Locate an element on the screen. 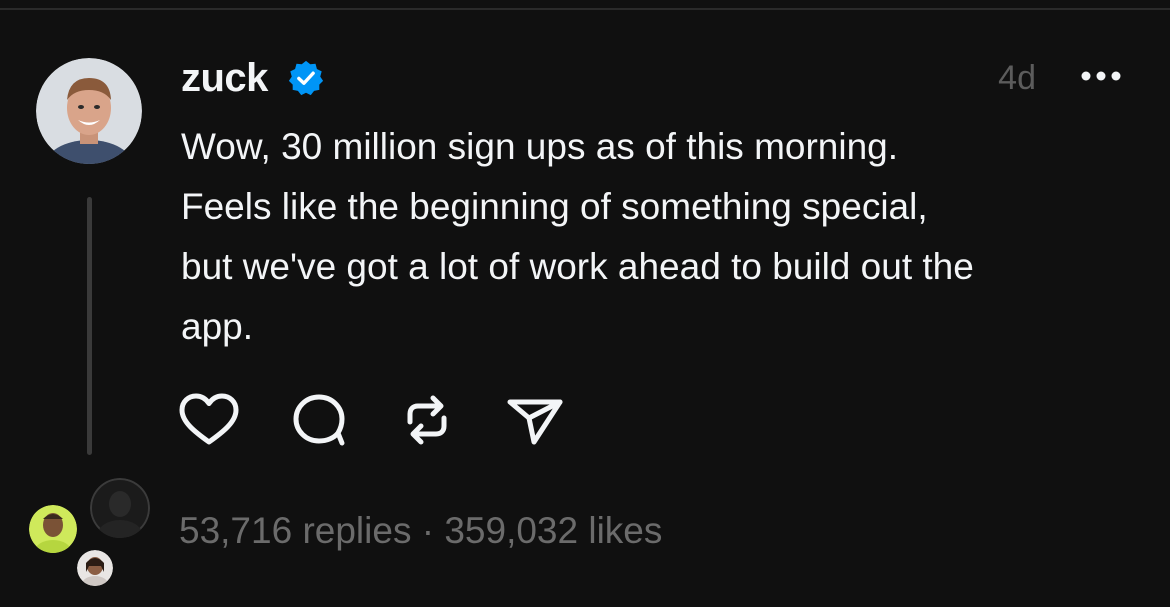 The image size is (1170, 607). post-timestamp: 4d is located at coordinates (1017, 78).